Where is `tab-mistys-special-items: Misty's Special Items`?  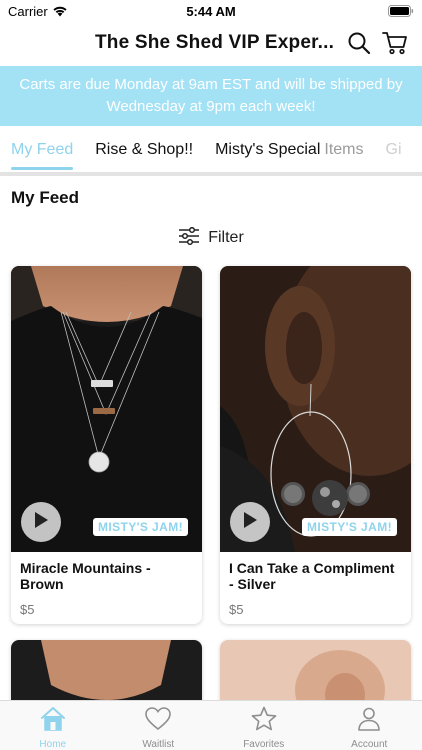
tab-mistys-special-items: Misty's Special Items is located at coordinates (289, 150).